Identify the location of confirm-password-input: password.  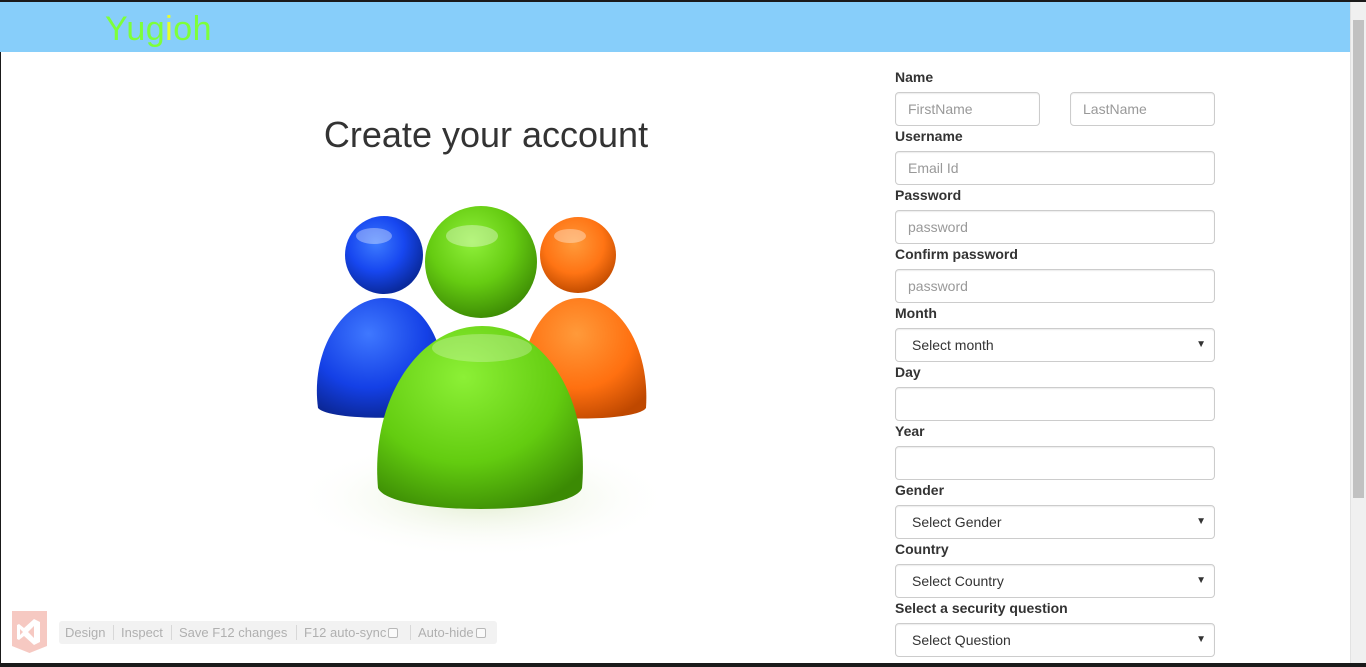
(1055, 286).